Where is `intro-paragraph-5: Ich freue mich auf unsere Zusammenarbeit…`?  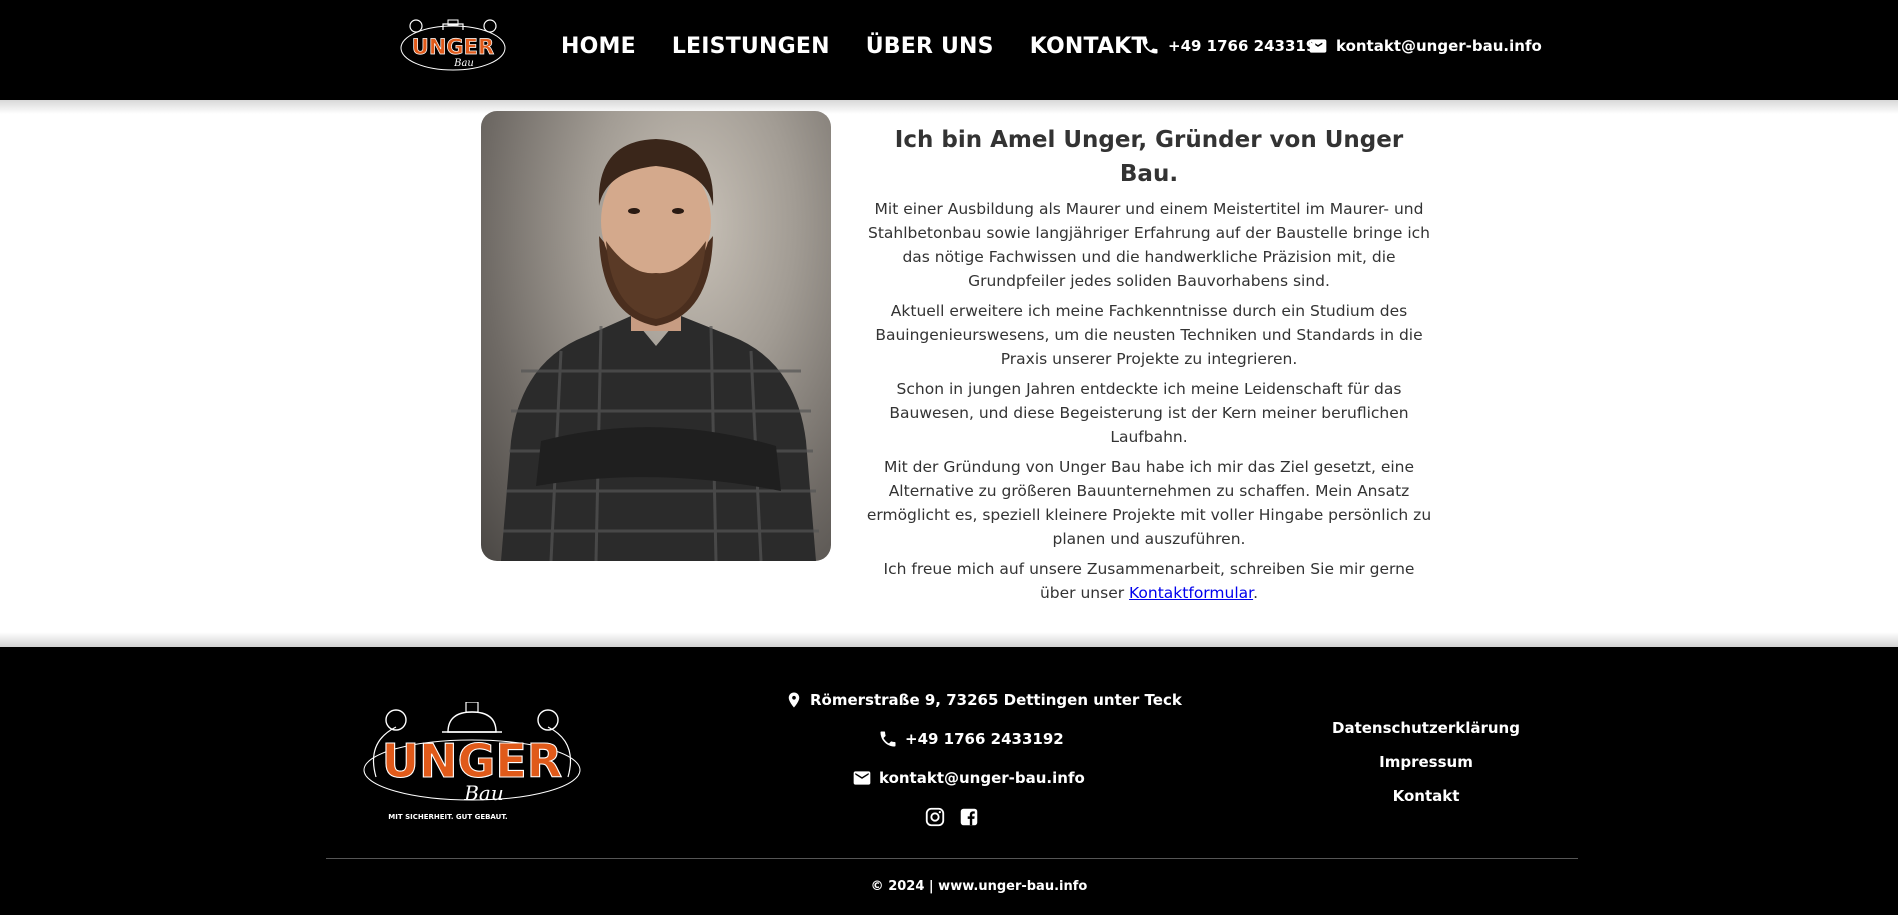
intro-paragraph-5: Ich freue mich auf unsere Zusammenarbeit… is located at coordinates (1149, 581).